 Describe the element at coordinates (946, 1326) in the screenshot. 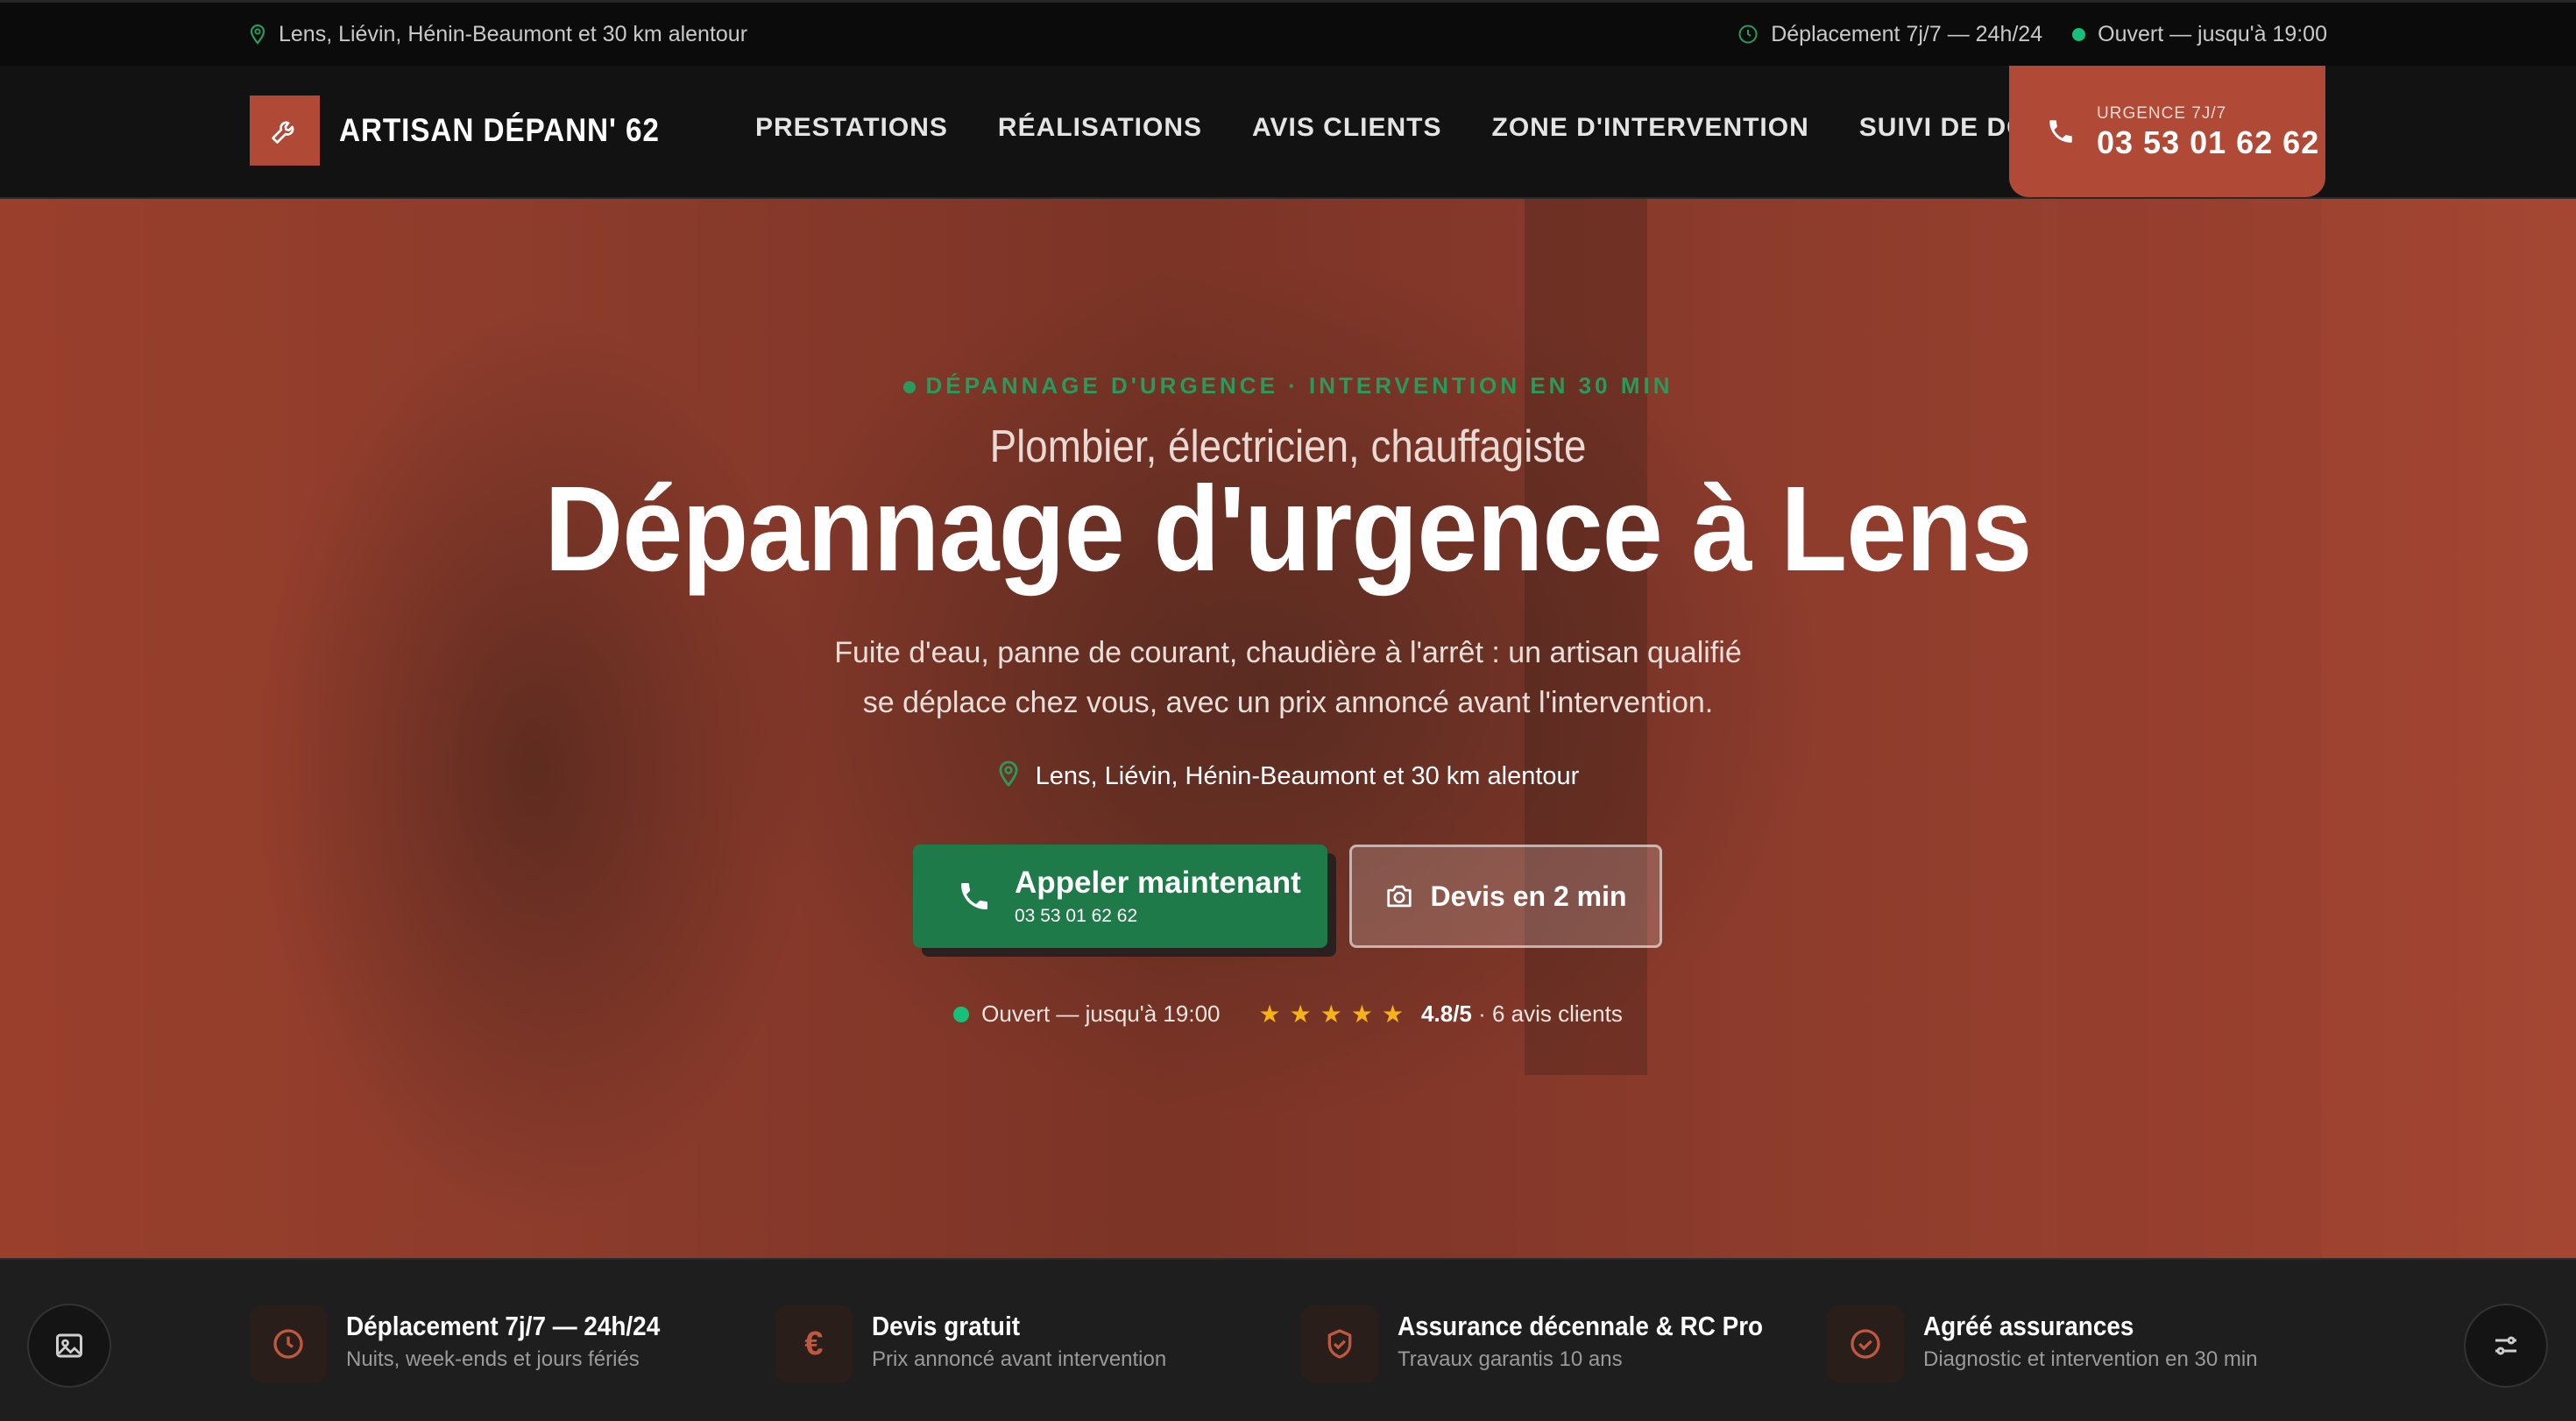

I see `feature-title: Devis gratuit` at that location.